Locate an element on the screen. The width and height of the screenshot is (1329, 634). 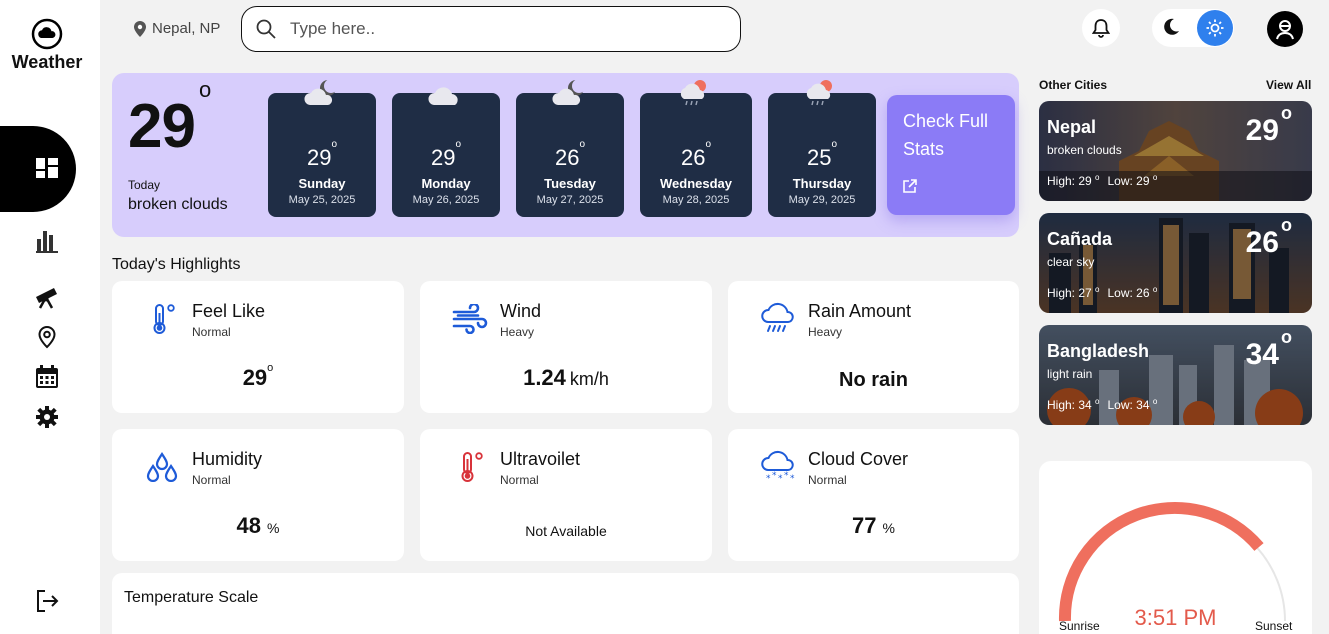
feel-like-status: Normal is located at coordinates (211, 332).